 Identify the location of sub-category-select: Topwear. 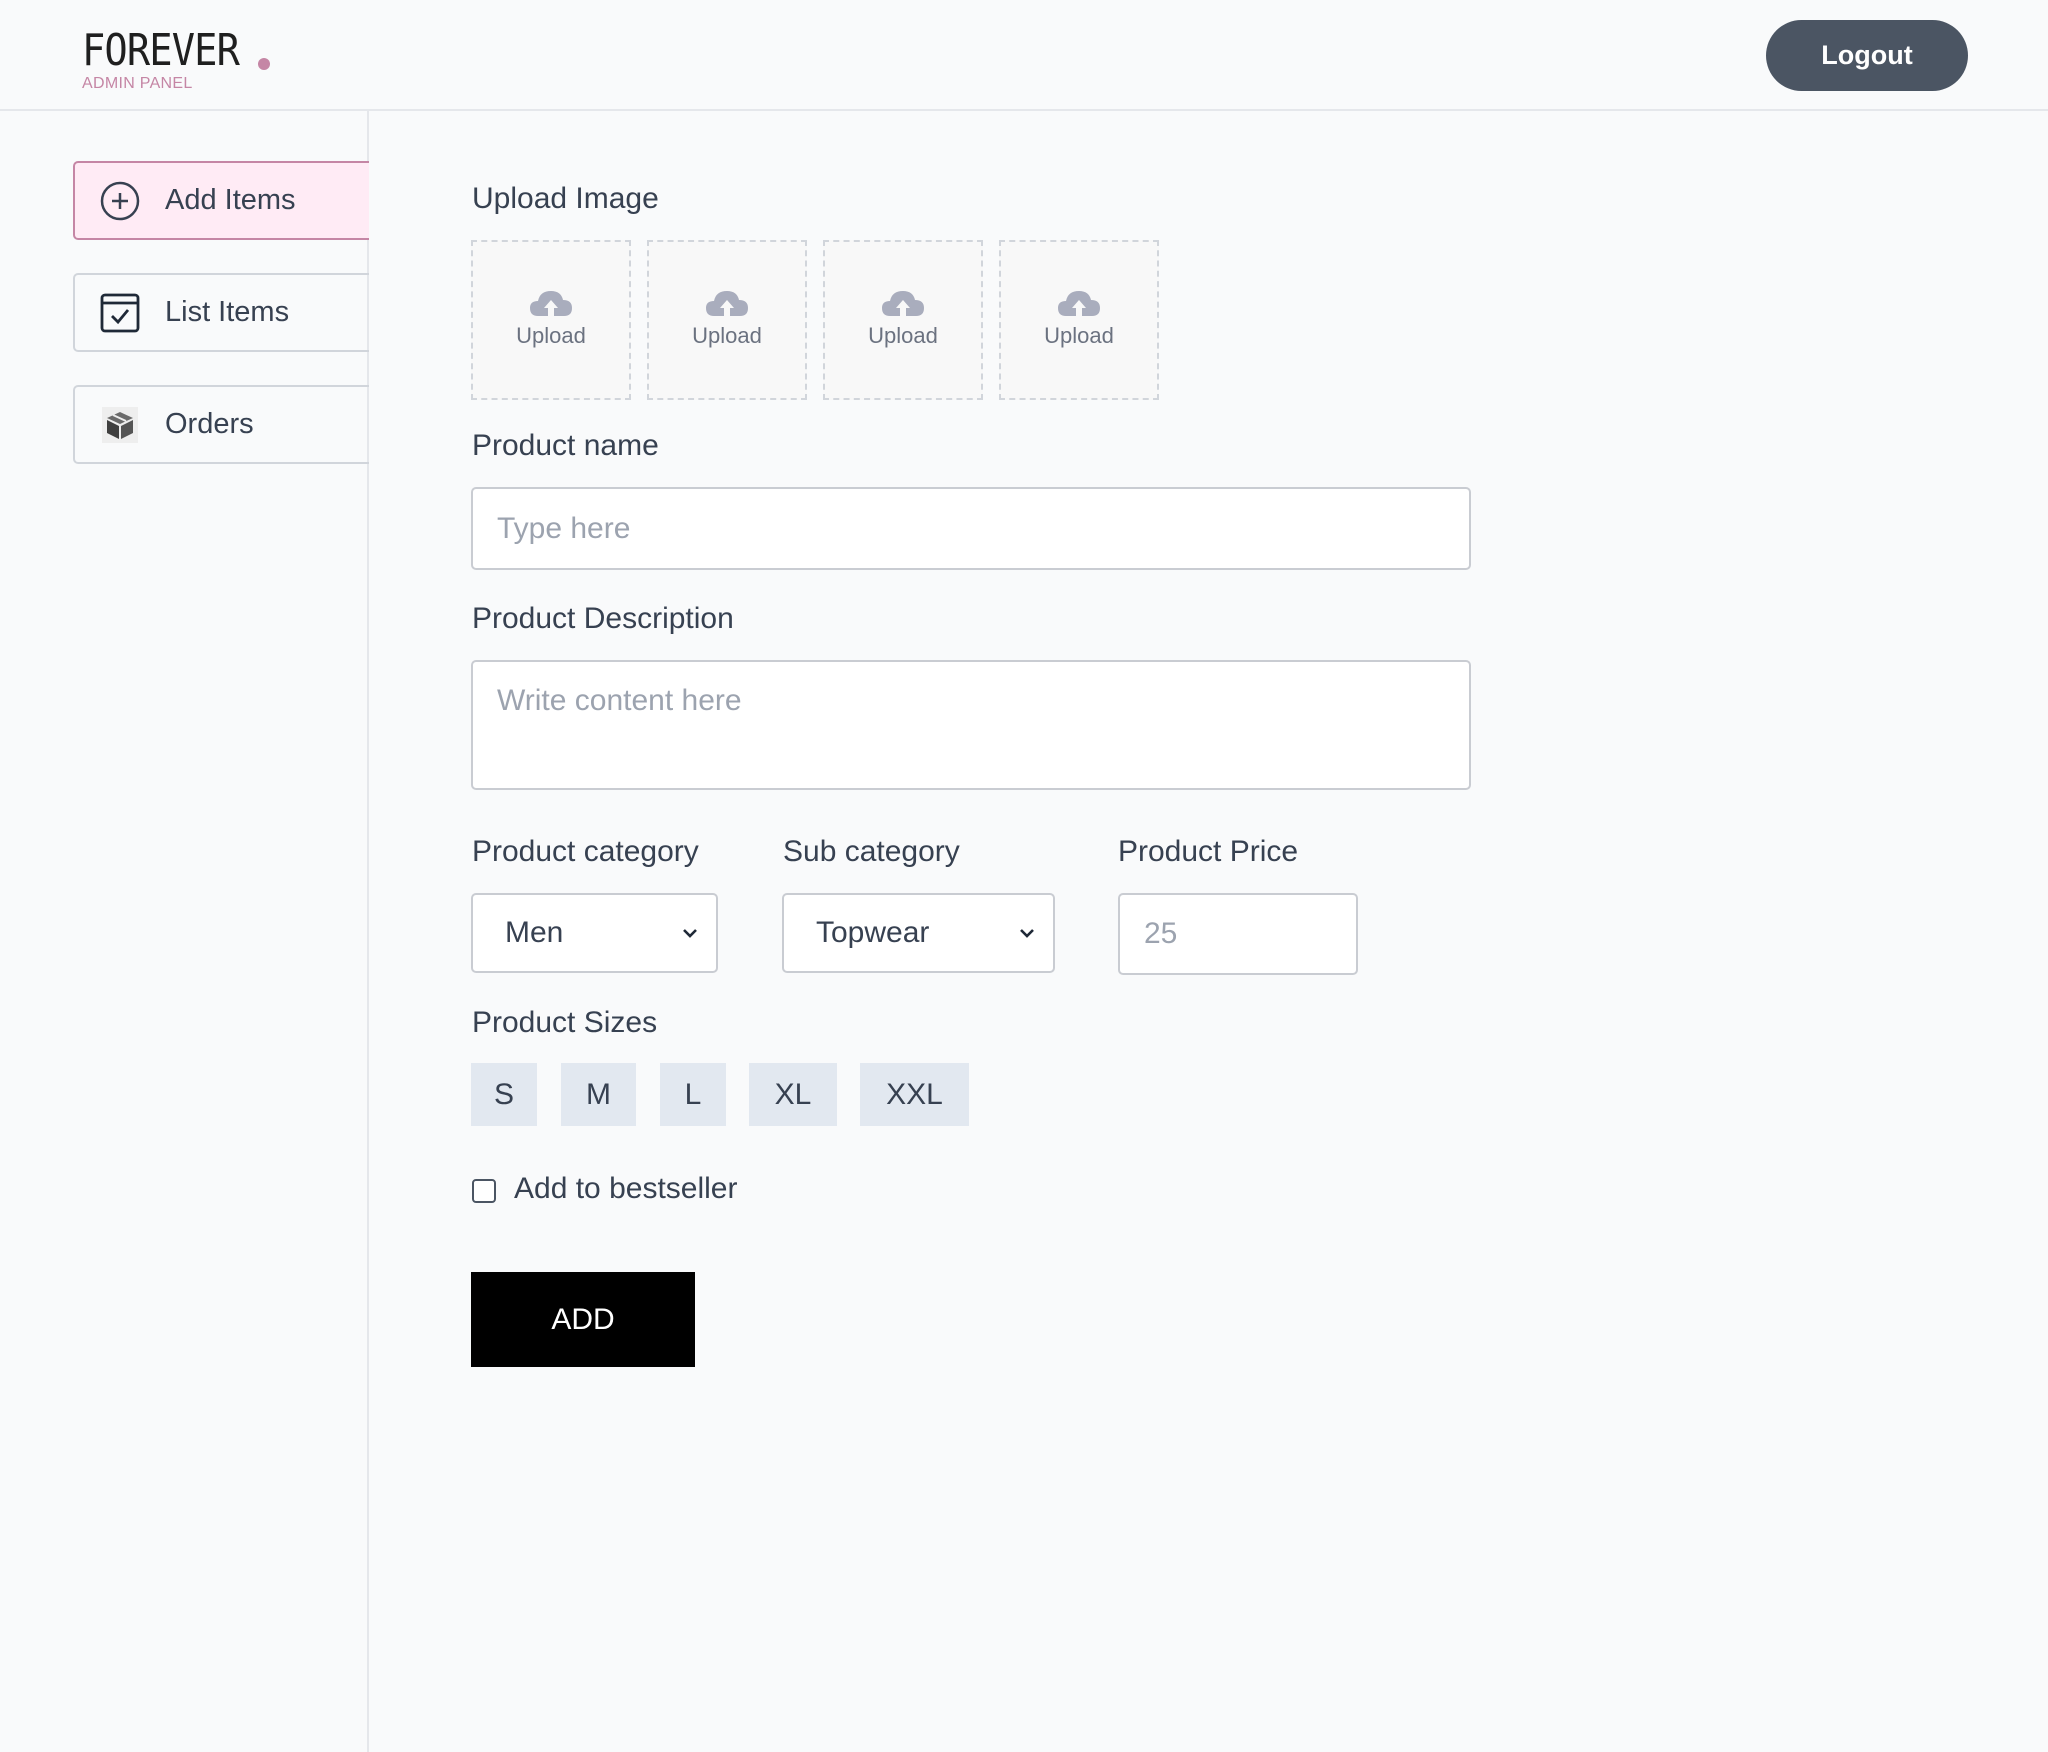
(918, 933).